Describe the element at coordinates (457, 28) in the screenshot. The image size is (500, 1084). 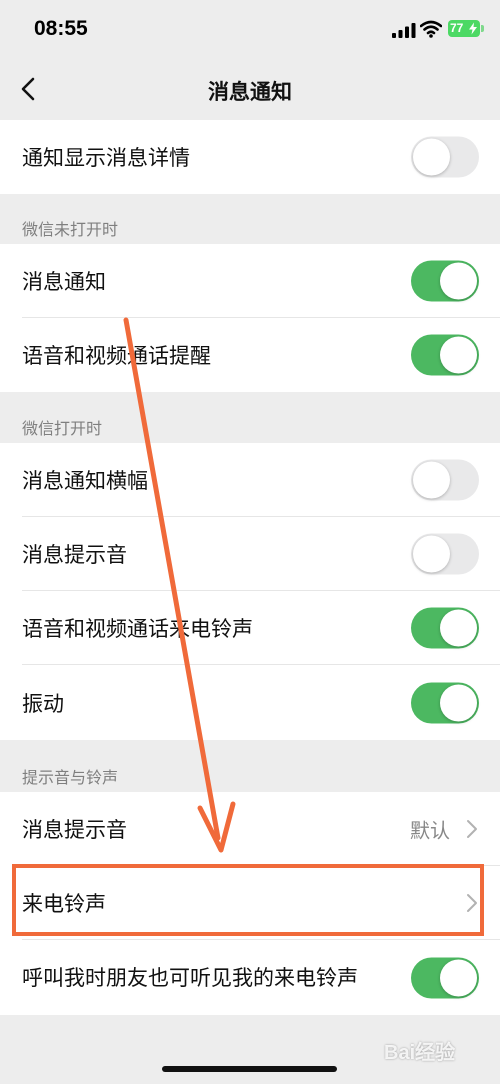
I see `battery-level: 77` at that location.